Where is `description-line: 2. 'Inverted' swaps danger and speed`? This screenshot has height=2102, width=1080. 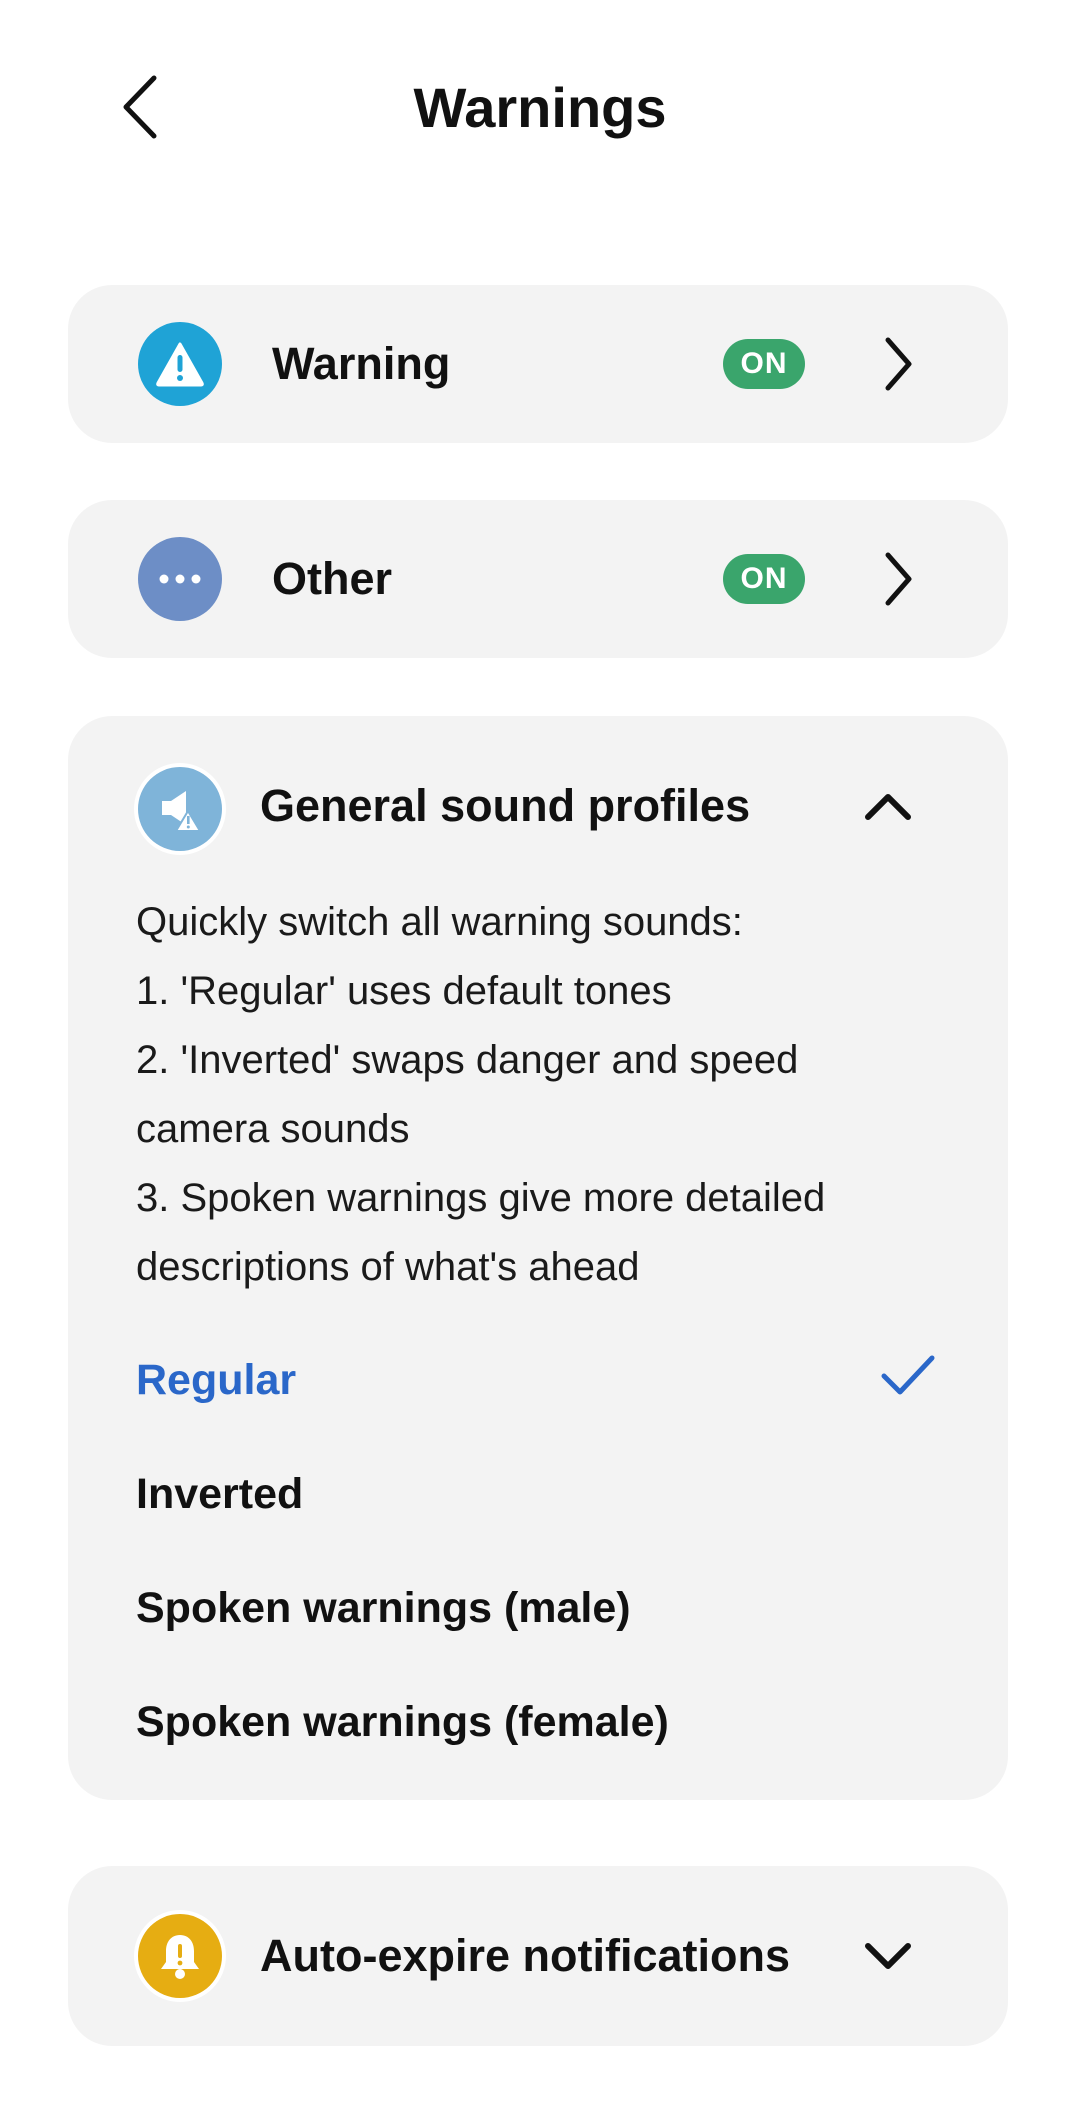
description-line: 2. 'Inverted' swaps danger and speed is located at coordinates (467, 1060).